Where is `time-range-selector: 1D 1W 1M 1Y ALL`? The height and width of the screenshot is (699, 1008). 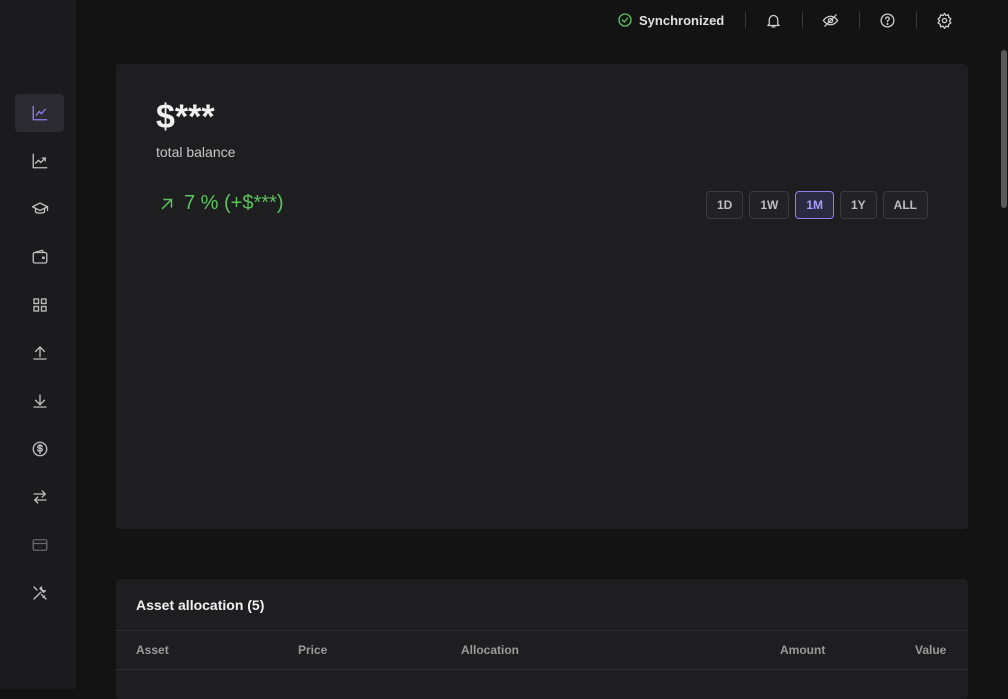 time-range-selector: 1D 1W 1M 1Y ALL is located at coordinates (816, 205).